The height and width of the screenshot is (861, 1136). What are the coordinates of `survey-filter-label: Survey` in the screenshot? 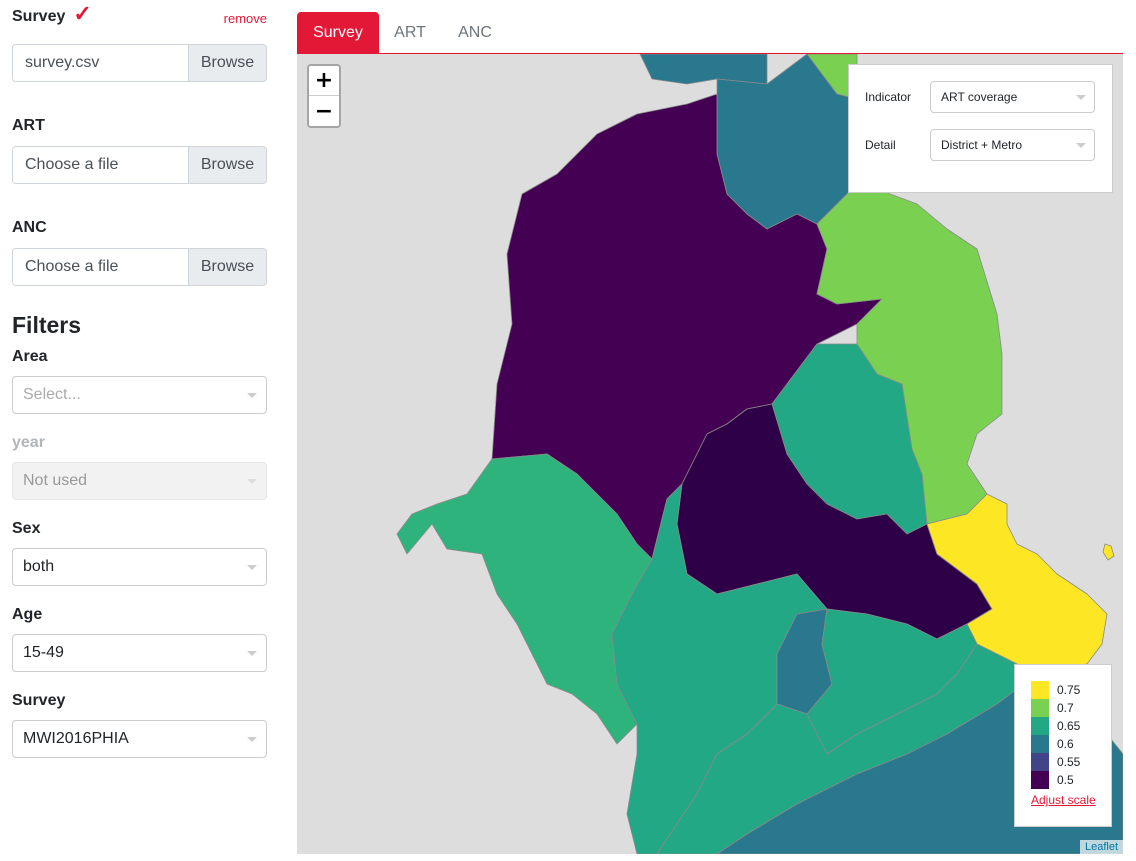 It's located at (39, 700).